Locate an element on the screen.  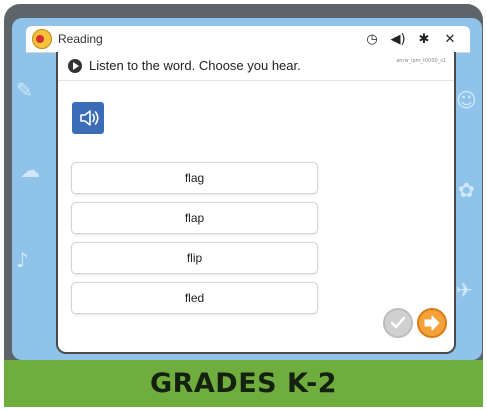
check-answer-button is located at coordinates (398, 323).